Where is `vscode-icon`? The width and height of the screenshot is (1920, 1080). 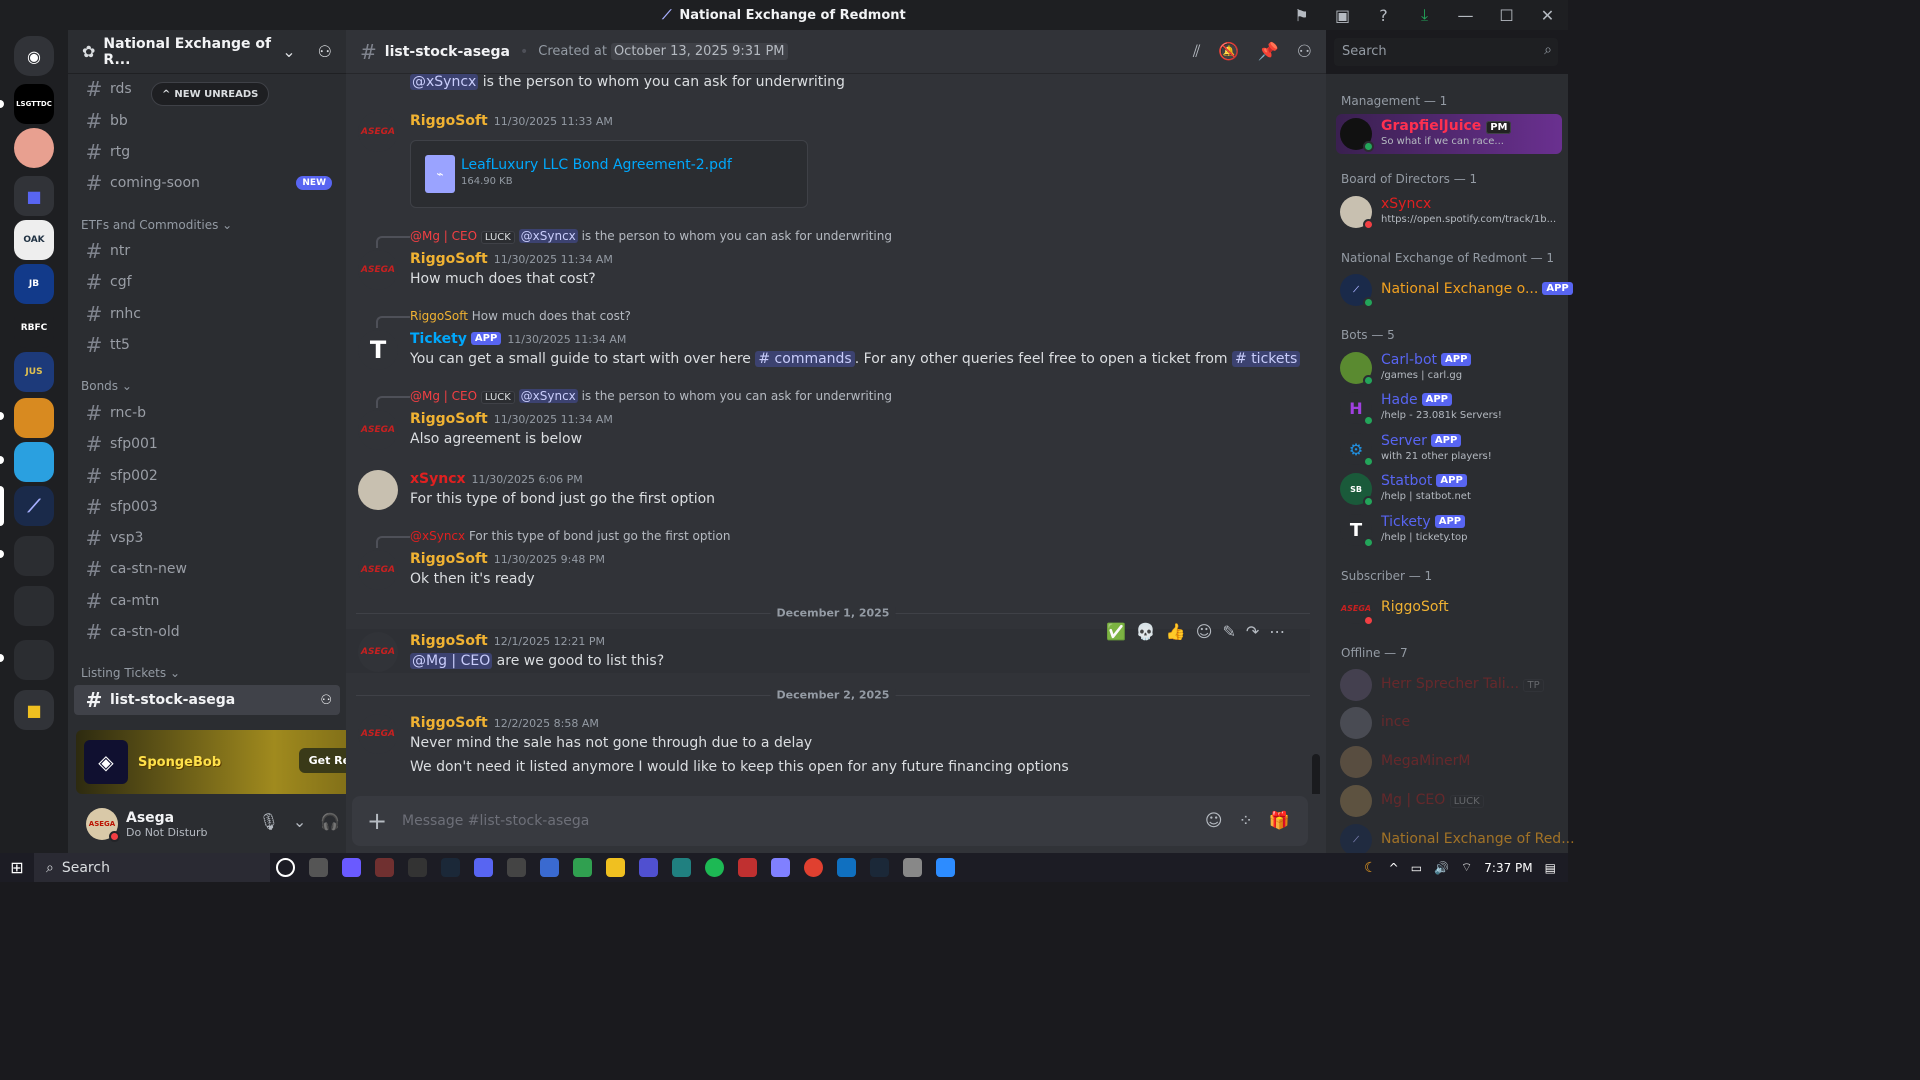 vscode-icon is located at coordinates (846, 867).